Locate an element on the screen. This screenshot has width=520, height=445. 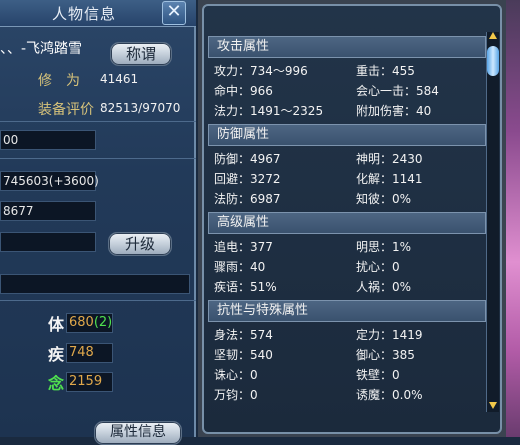
stat-value-body: 680(2) is located at coordinates (89, 323).